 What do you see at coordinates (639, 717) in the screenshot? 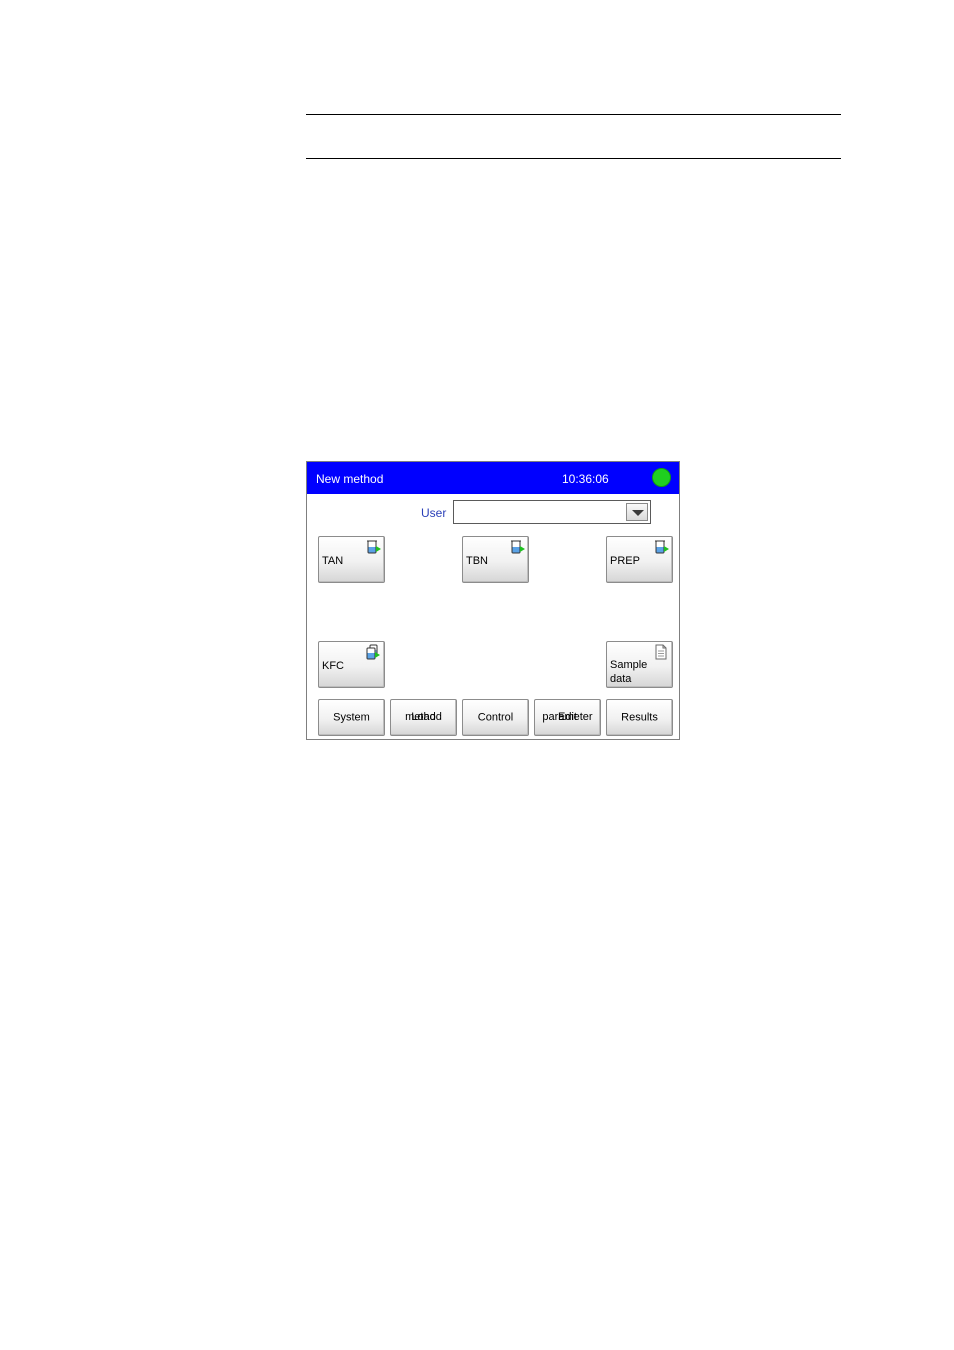
I see `results-button: Results` at bounding box center [639, 717].